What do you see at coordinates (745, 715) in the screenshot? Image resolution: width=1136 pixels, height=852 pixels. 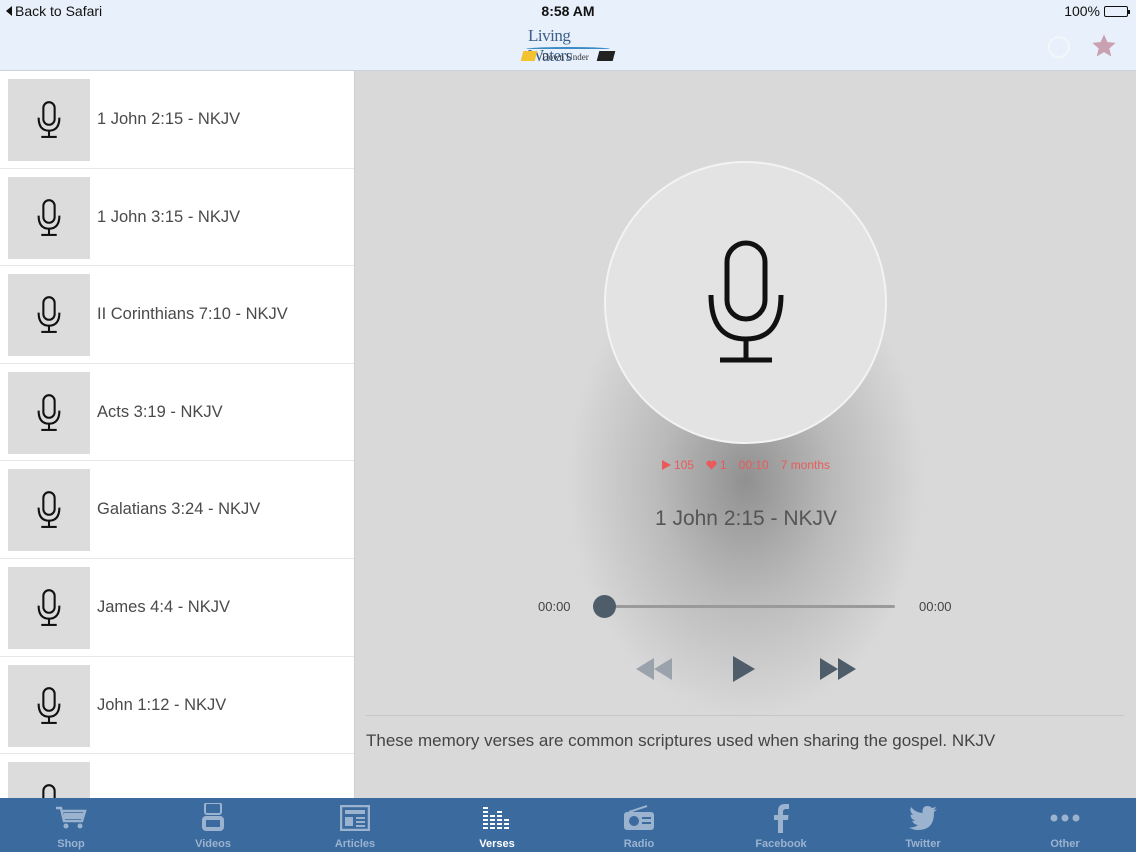 I see `divider` at bounding box center [745, 715].